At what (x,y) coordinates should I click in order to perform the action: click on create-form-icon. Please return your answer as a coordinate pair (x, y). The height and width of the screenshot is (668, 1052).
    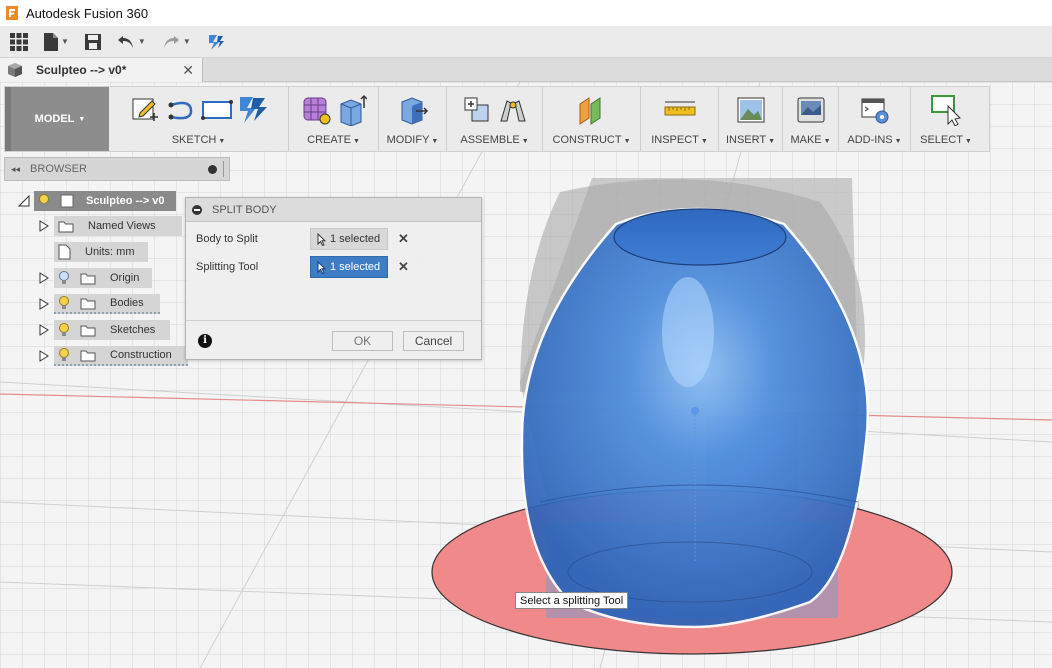
    Looking at the image, I should click on (316, 110).